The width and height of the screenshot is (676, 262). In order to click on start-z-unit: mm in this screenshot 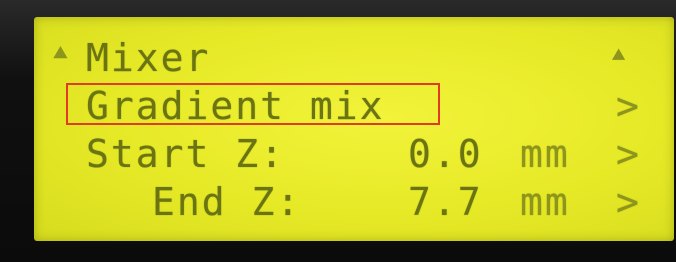, I will do `click(545, 154)`.